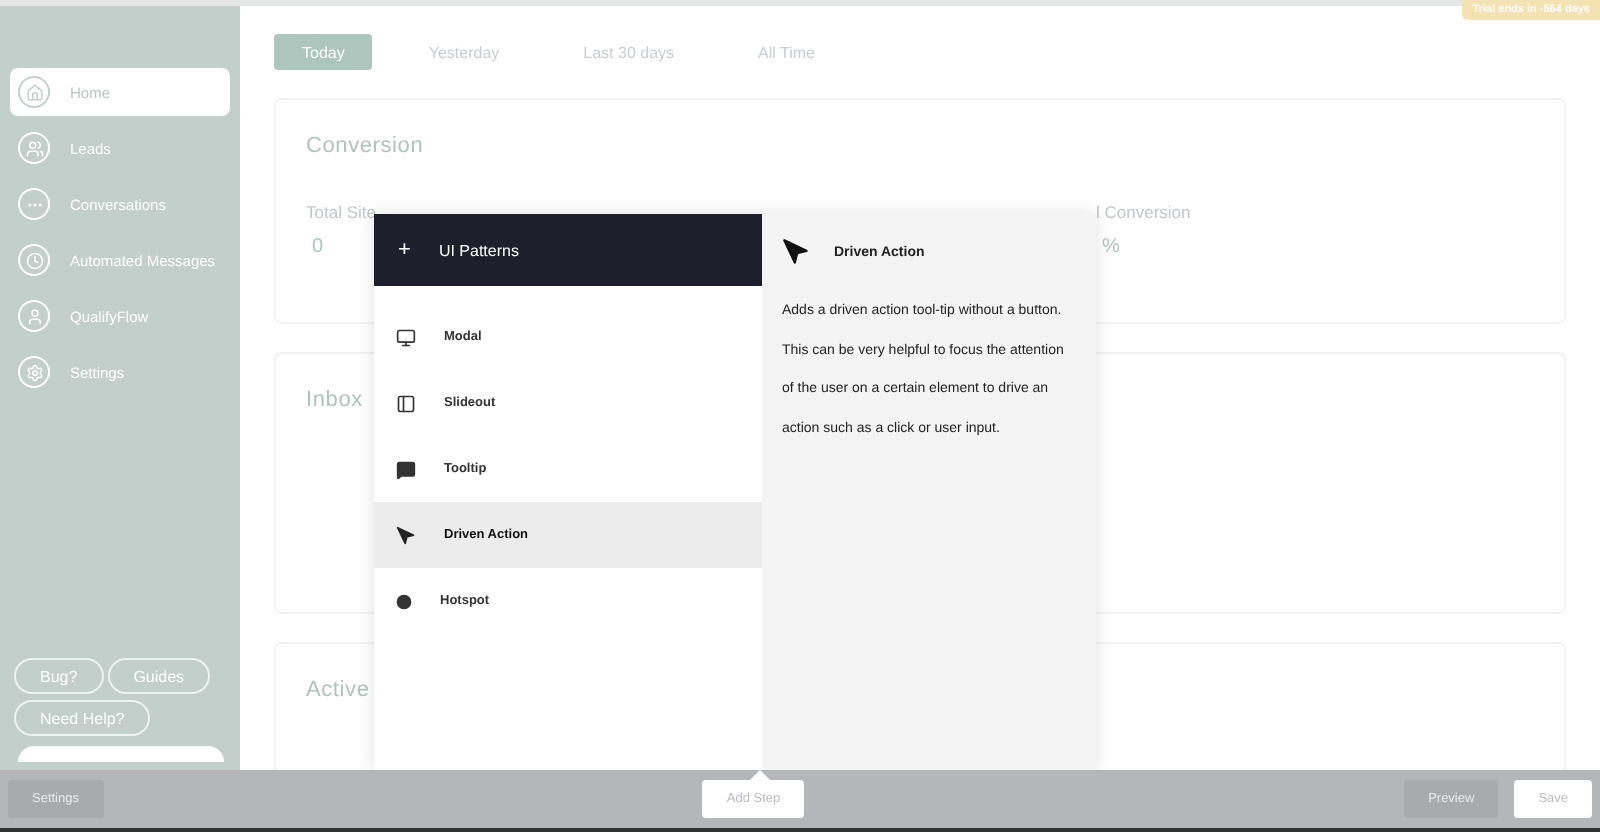 This screenshot has height=832, width=1600. What do you see at coordinates (82, 718) in the screenshot?
I see `help-button: Need Help?` at bounding box center [82, 718].